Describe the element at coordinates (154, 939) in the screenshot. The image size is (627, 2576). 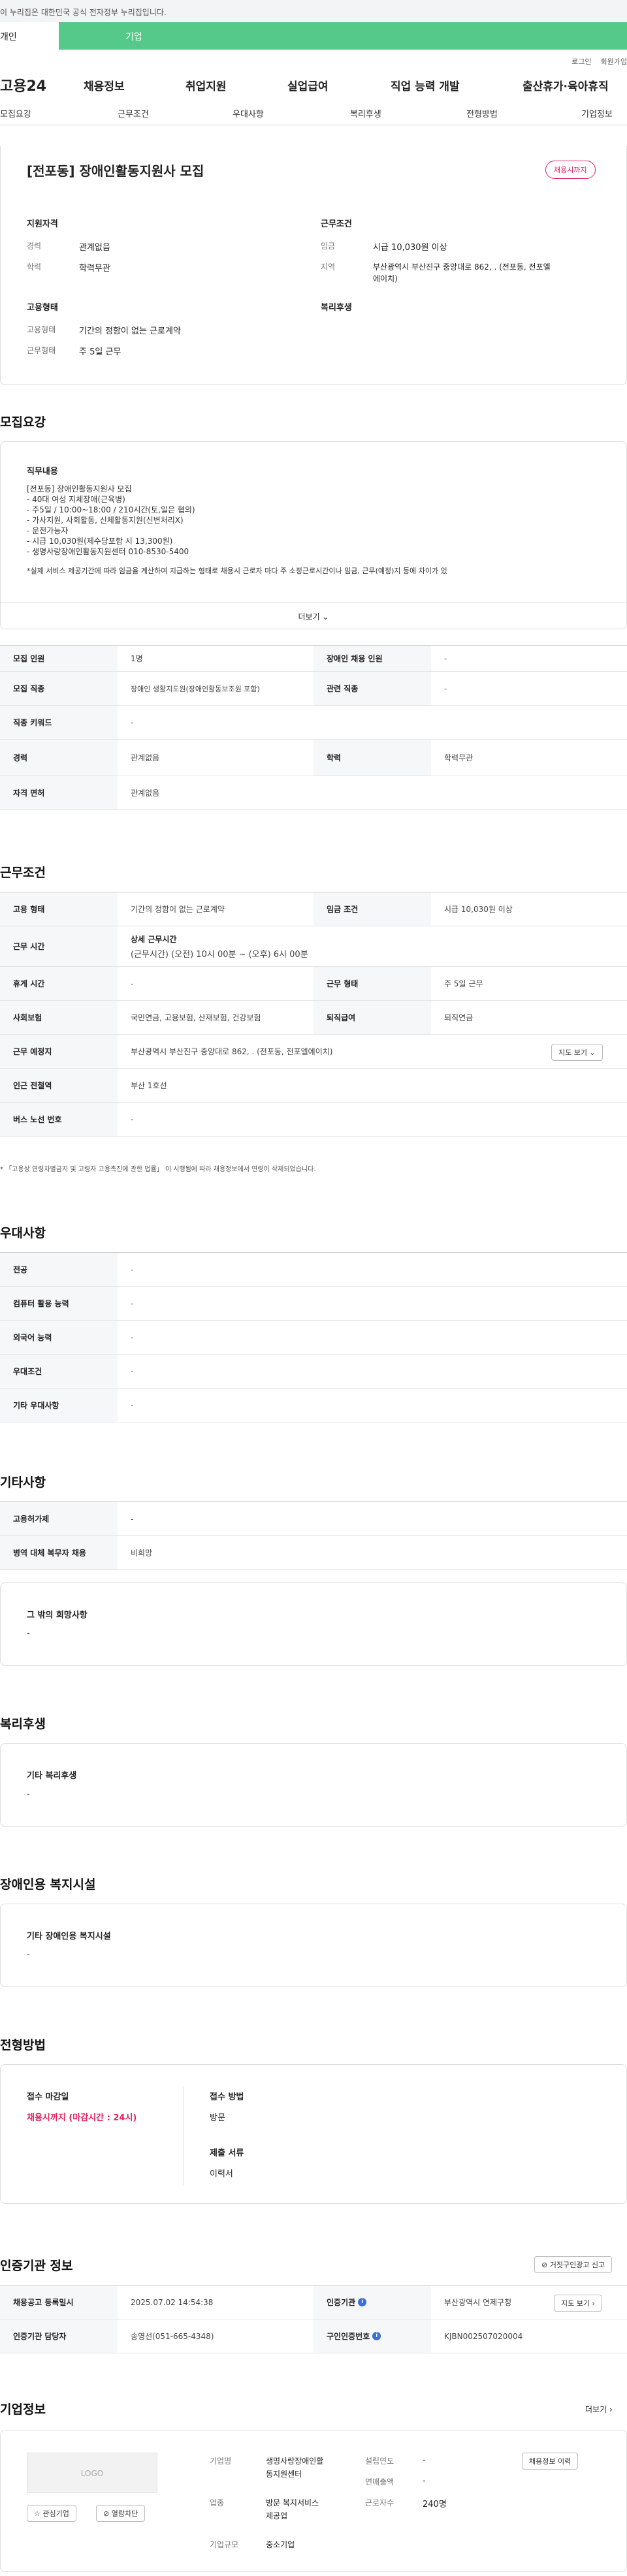
I see `worktime-sub: 상세 근무시간` at that location.